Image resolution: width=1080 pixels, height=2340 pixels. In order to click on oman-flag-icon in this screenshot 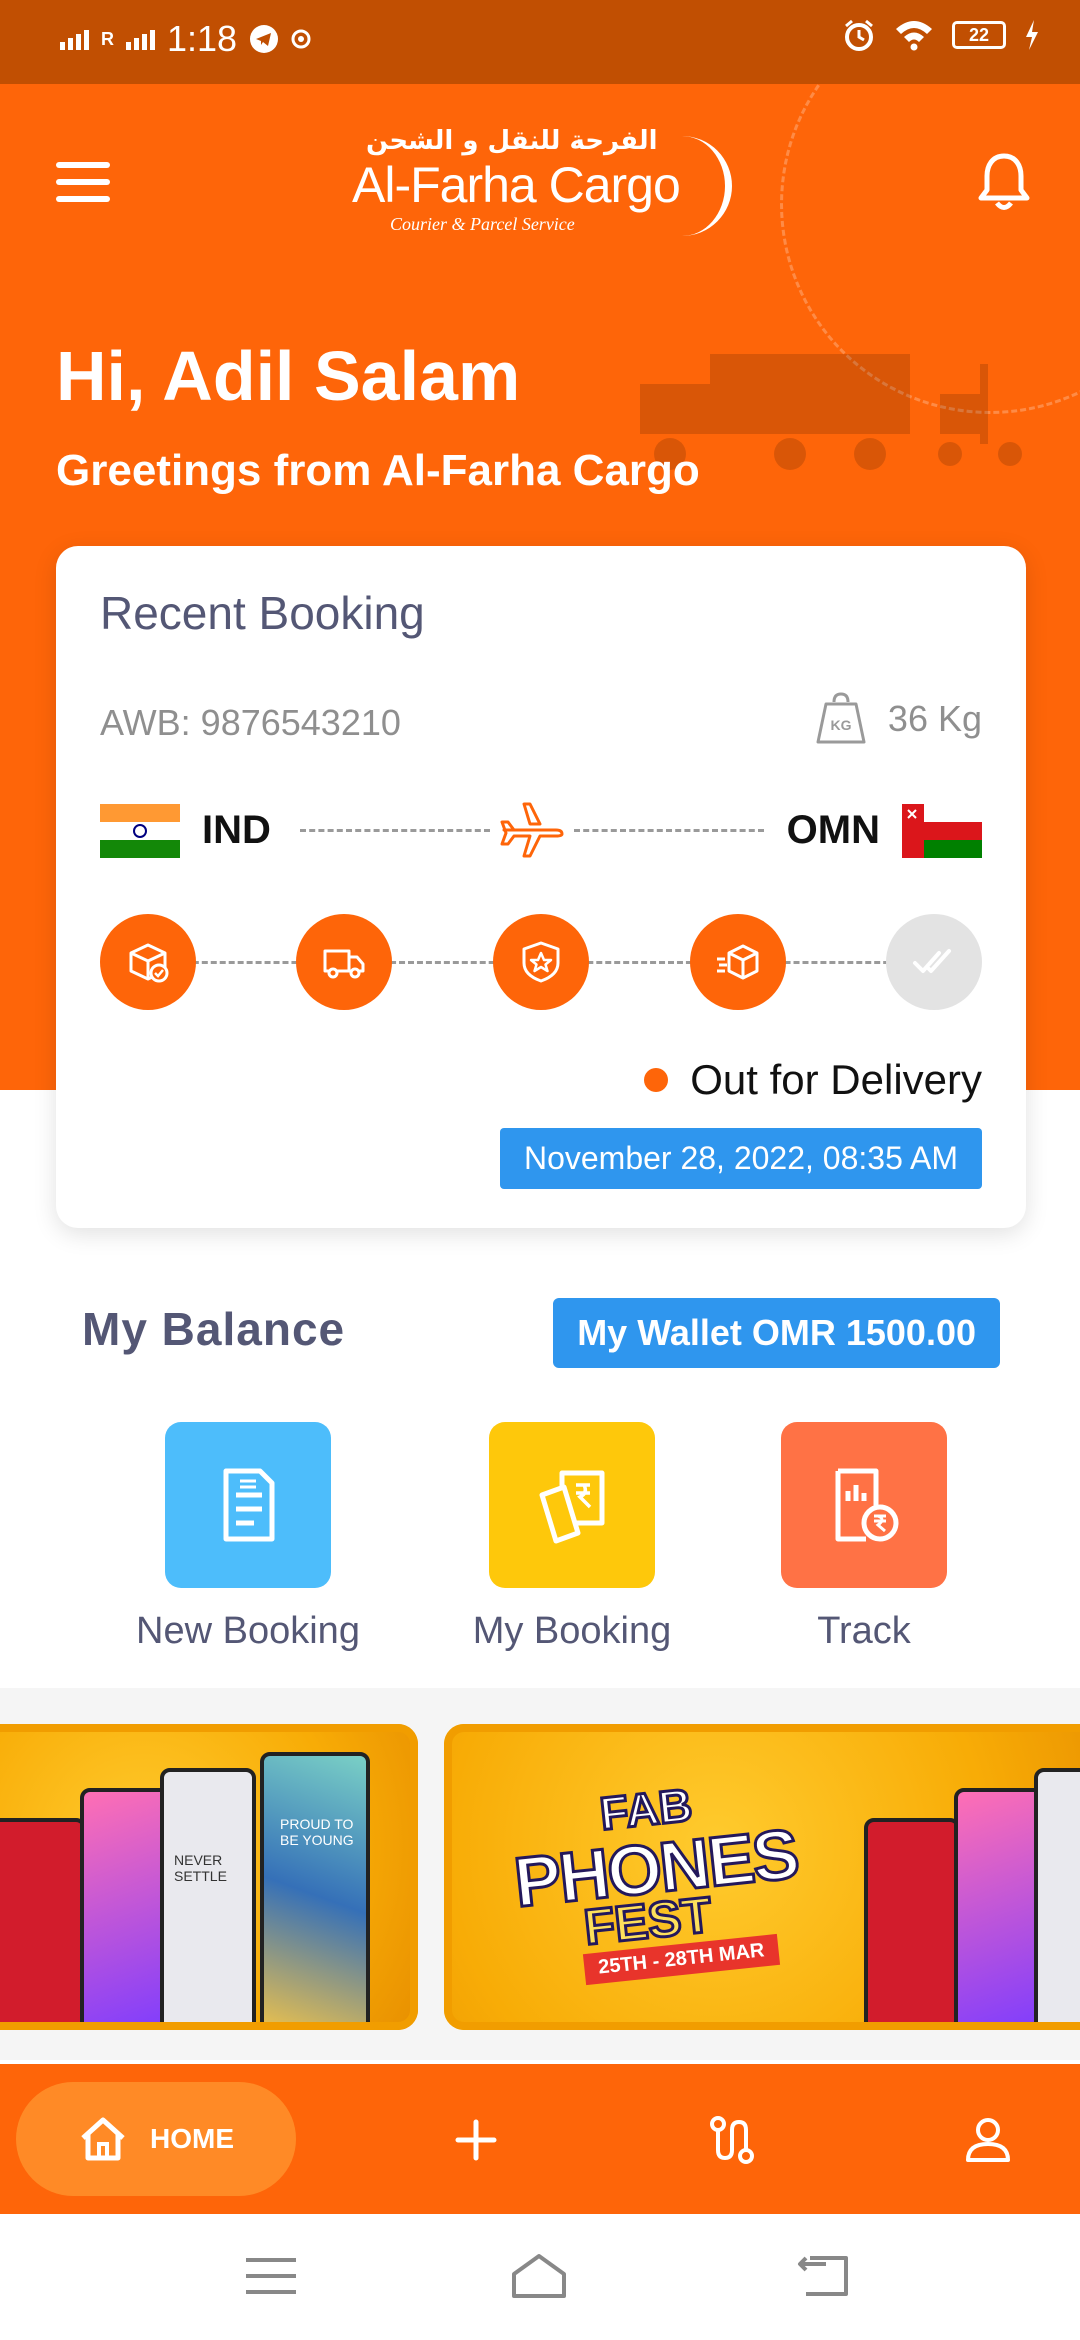, I will do `click(942, 831)`.